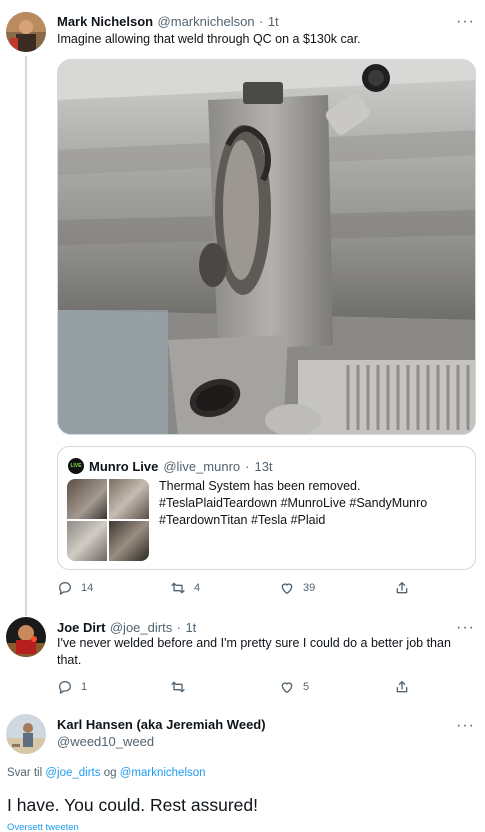  Describe the element at coordinates (25, 773) in the screenshot. I see `reply-prefix: Svar til` at that location.